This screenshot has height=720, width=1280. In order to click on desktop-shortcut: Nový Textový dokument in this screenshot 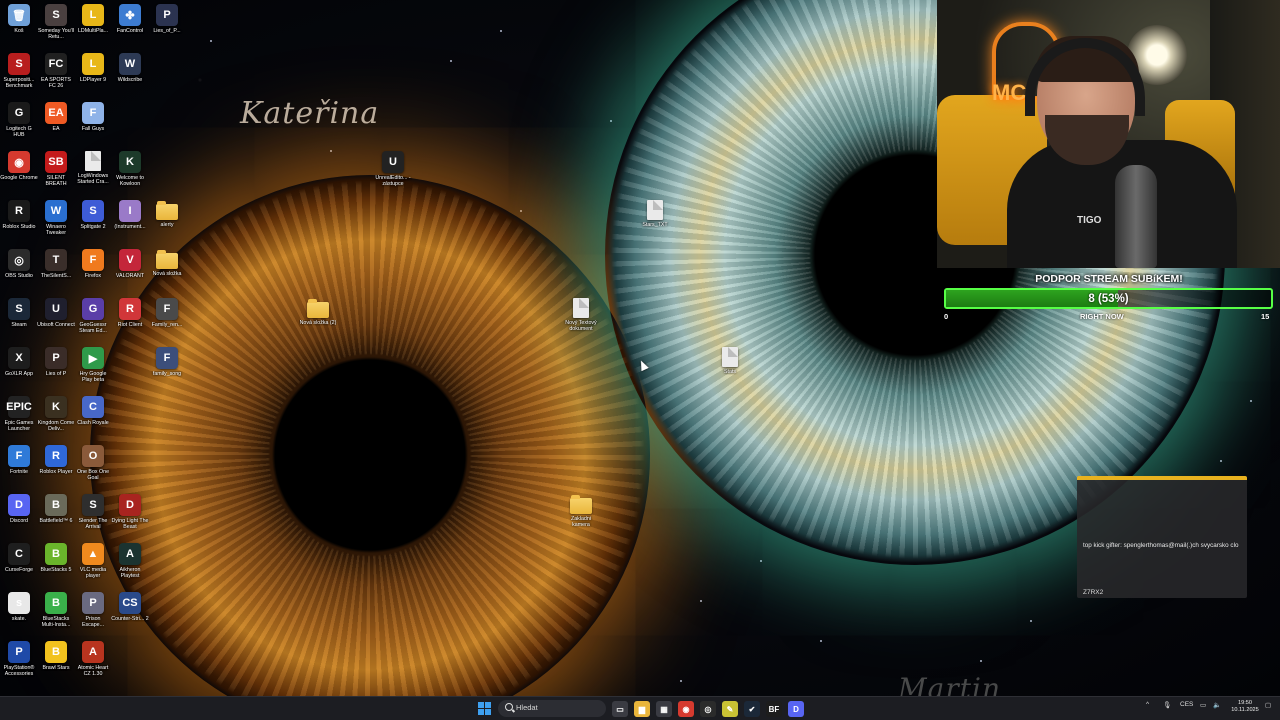, I will do `click(581, 313)`.